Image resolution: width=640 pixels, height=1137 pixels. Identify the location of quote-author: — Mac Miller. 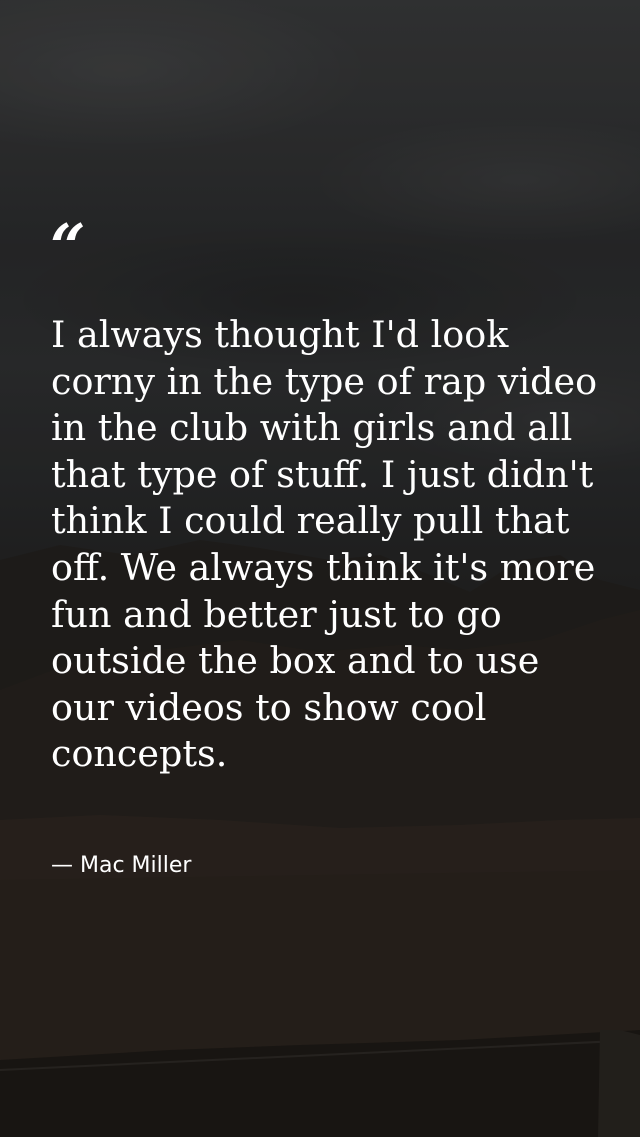
(121, 865).